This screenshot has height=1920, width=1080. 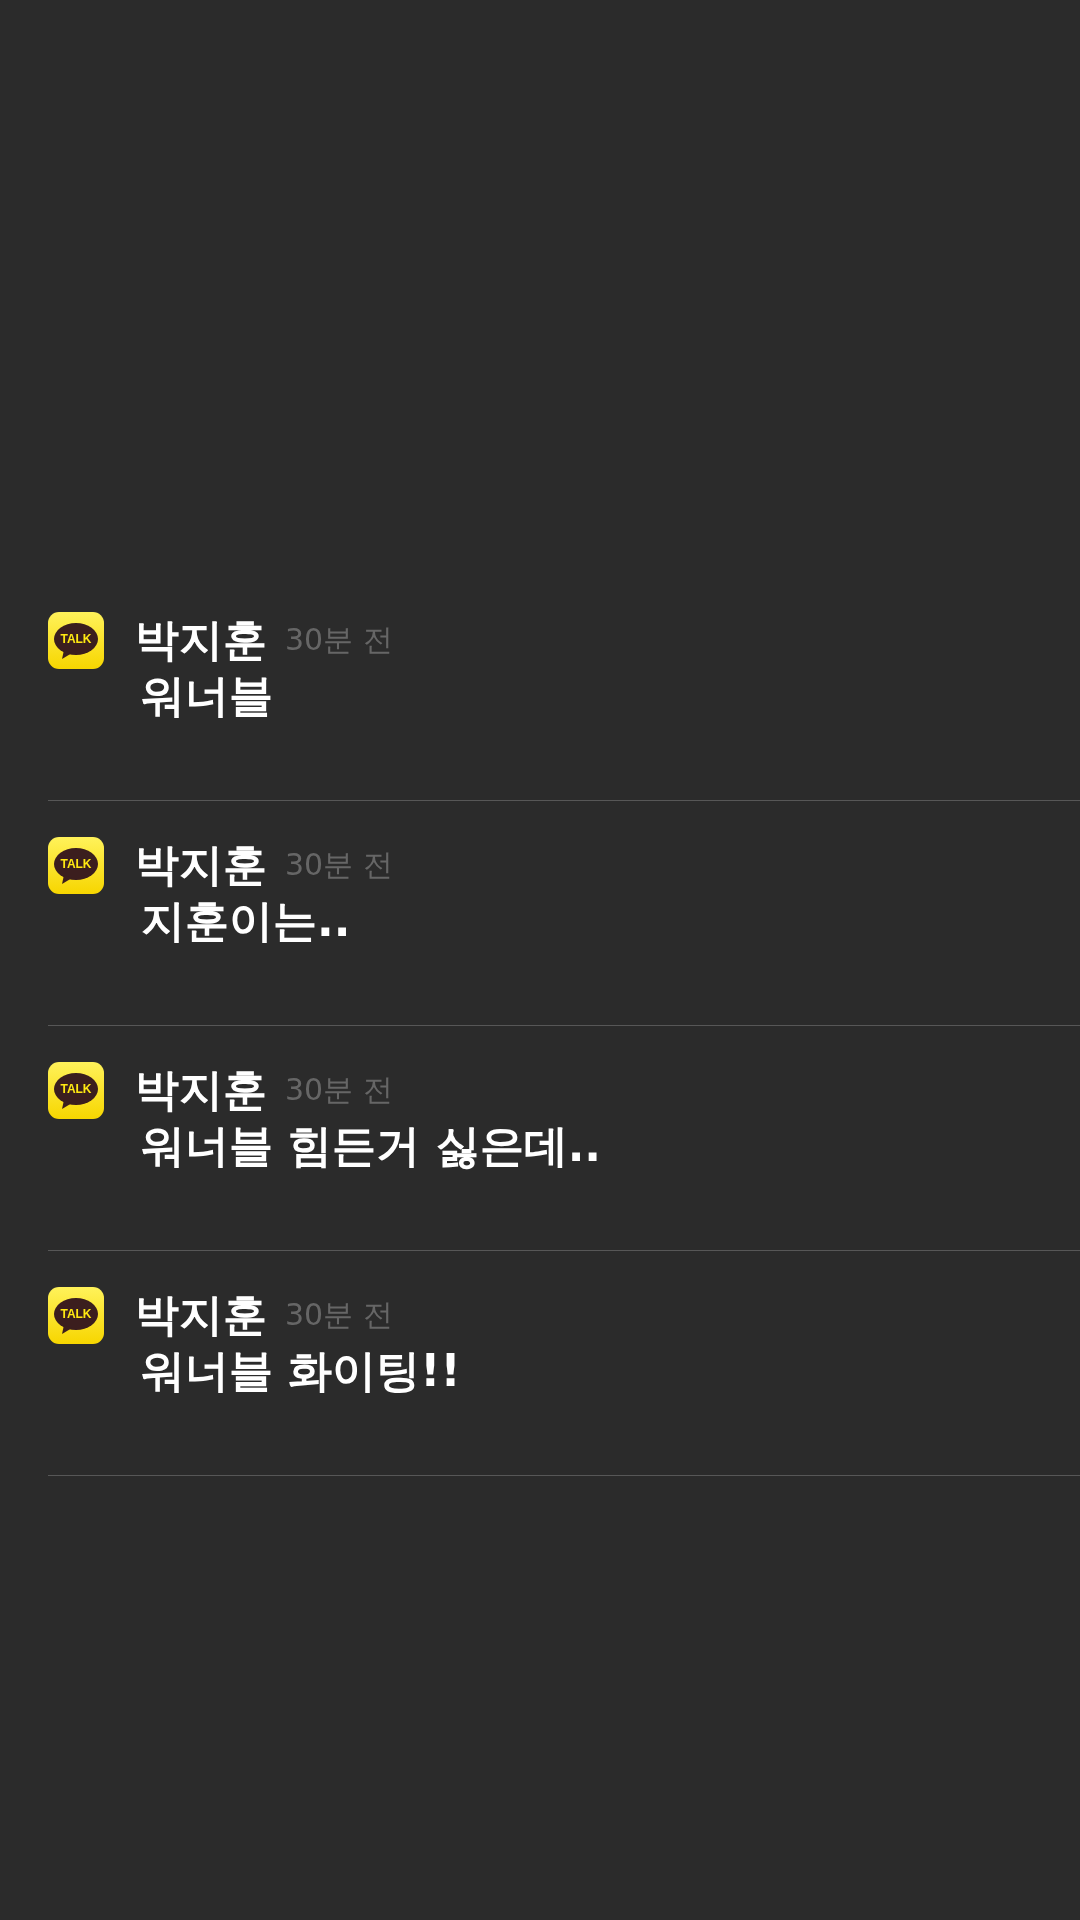 What do you see at coordinates (301, 1371) in the screenshot?
I see `message-text: 워너블 화이팅!!` at bounding box center [301, 1371].